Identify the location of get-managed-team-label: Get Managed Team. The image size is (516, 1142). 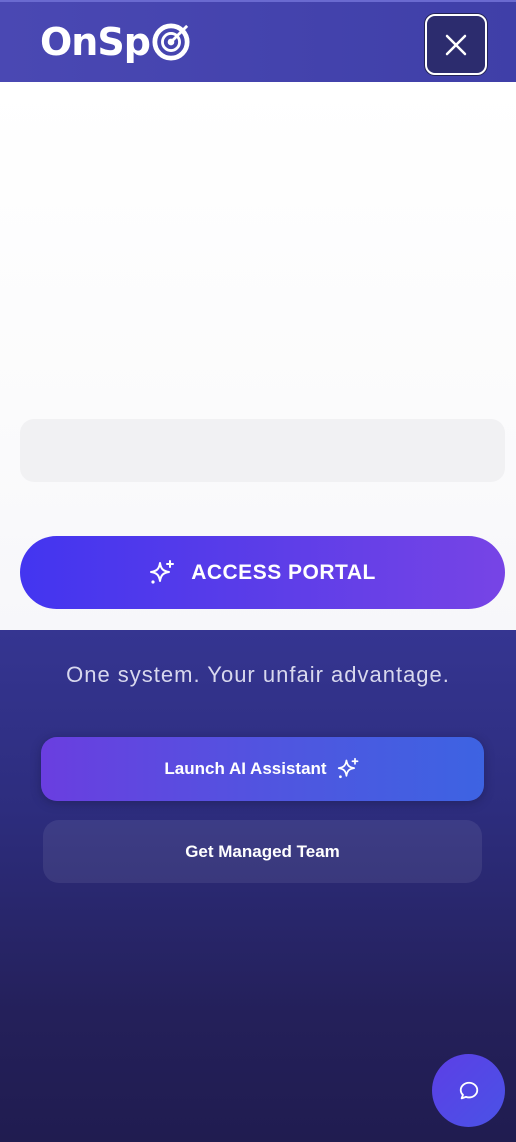
(262, 851).